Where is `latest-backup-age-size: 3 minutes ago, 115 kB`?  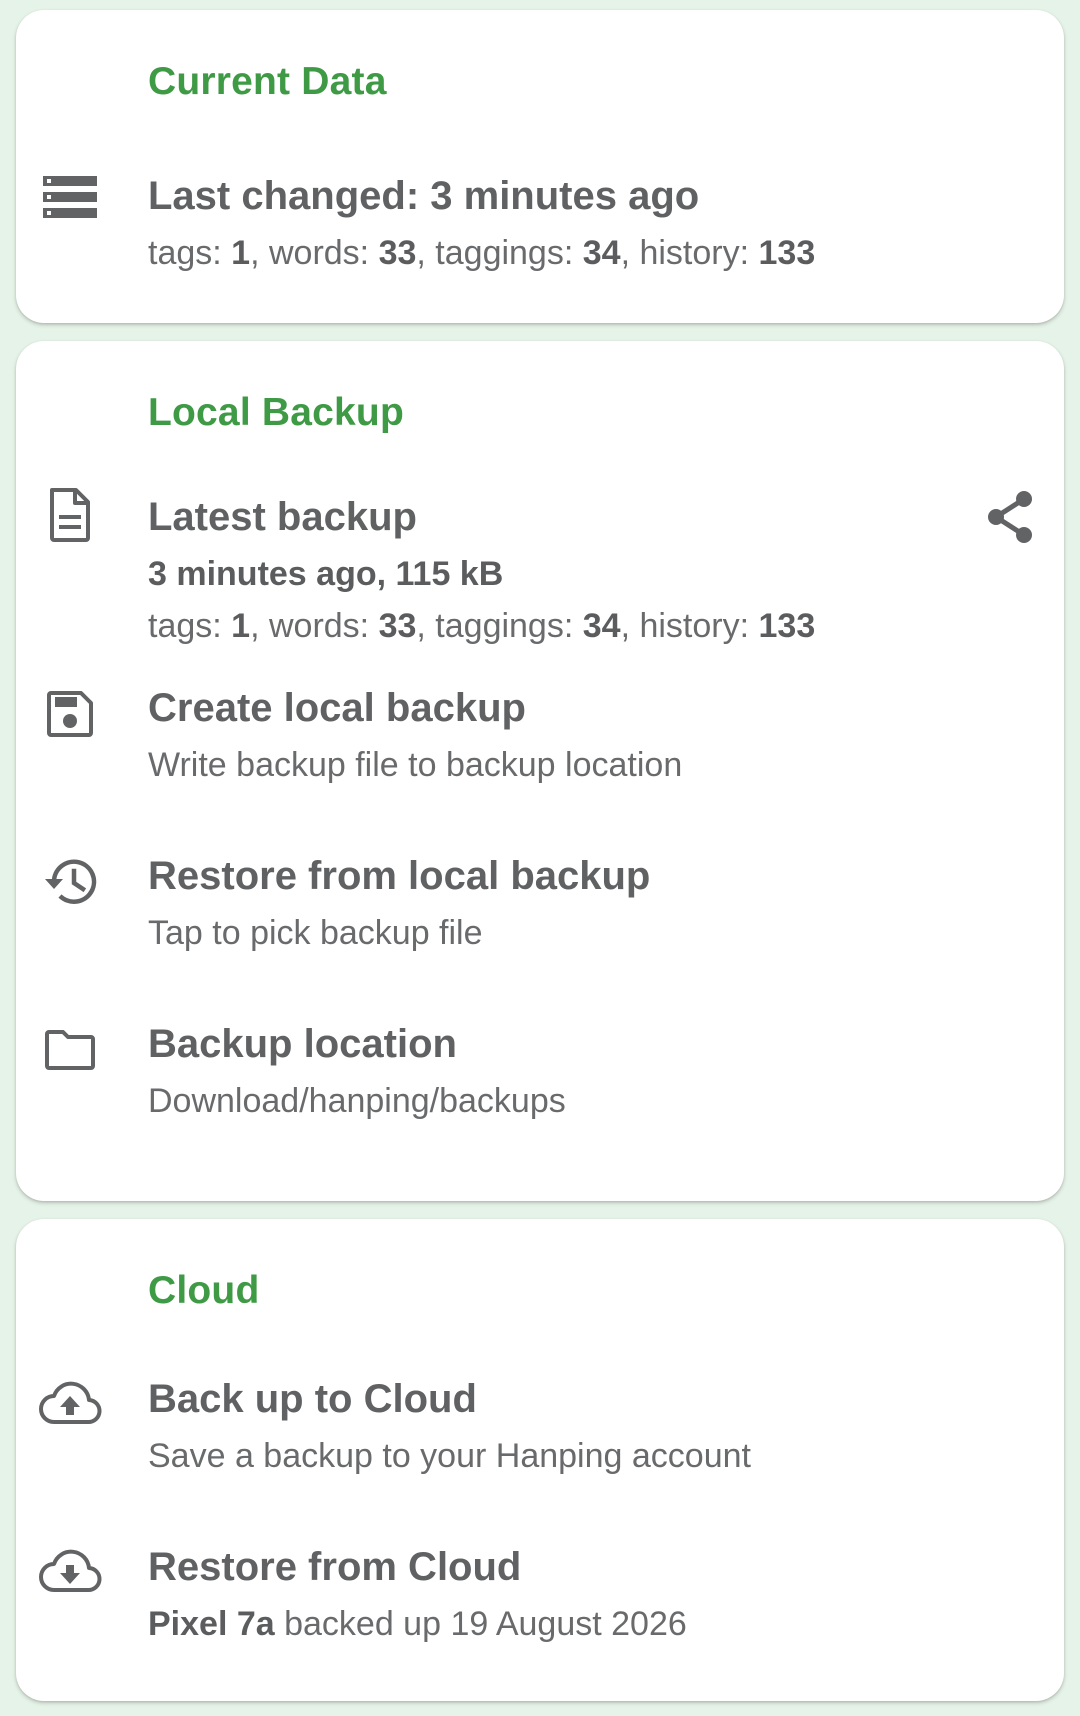 latest-backup-age-size: 3 minutes ago, 115 kB is located at coordinates (326, 574).